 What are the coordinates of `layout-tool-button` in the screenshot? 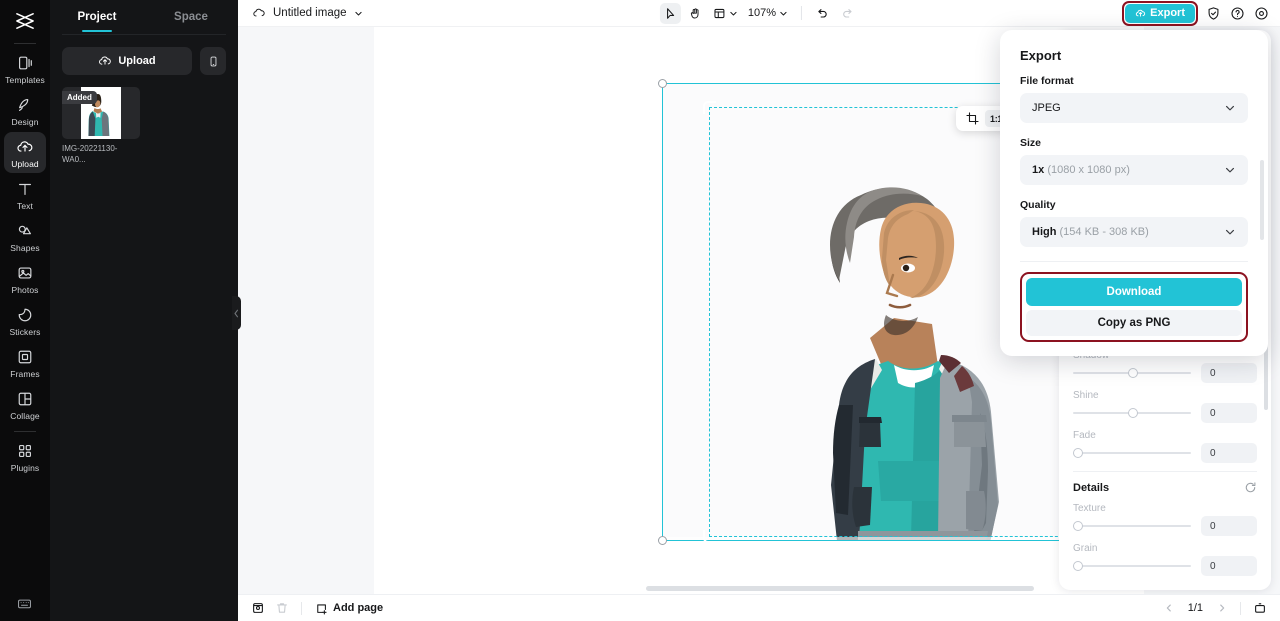 It's located at (725, 13).